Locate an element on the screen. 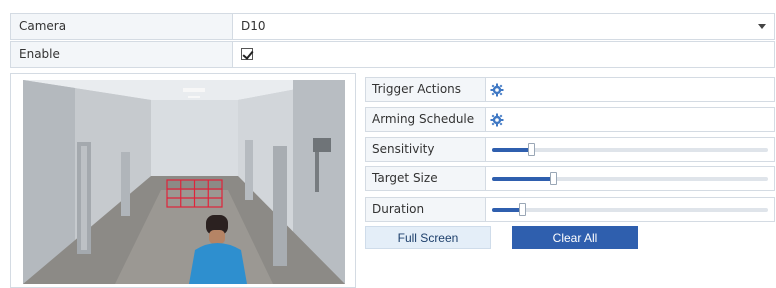  target-size-slider is located at coordinates (630, 178).